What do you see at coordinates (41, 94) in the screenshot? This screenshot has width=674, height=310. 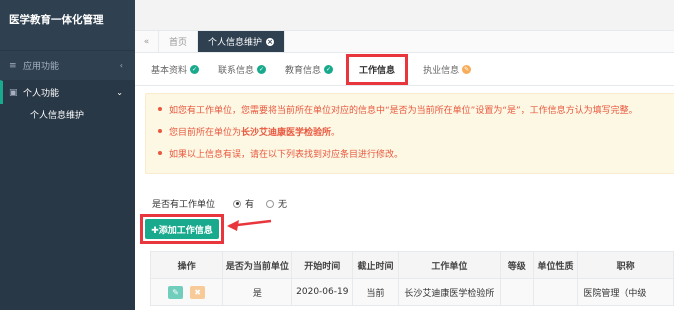 I see `sidebar-group-label: 个人功能` at bounding box center [41, 94].